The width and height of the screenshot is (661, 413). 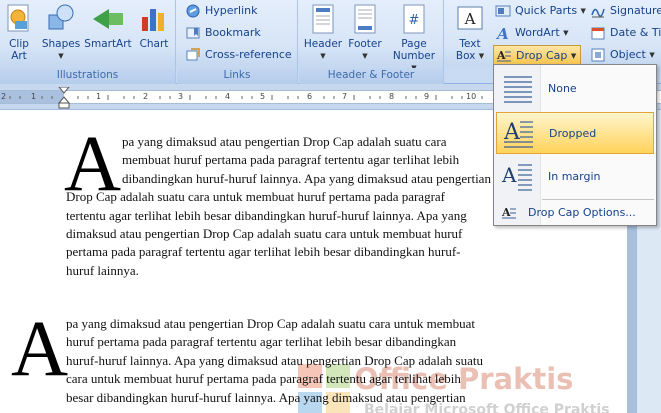 I want to click on smartart-button: SmartArt, so click(x=108, y=26).